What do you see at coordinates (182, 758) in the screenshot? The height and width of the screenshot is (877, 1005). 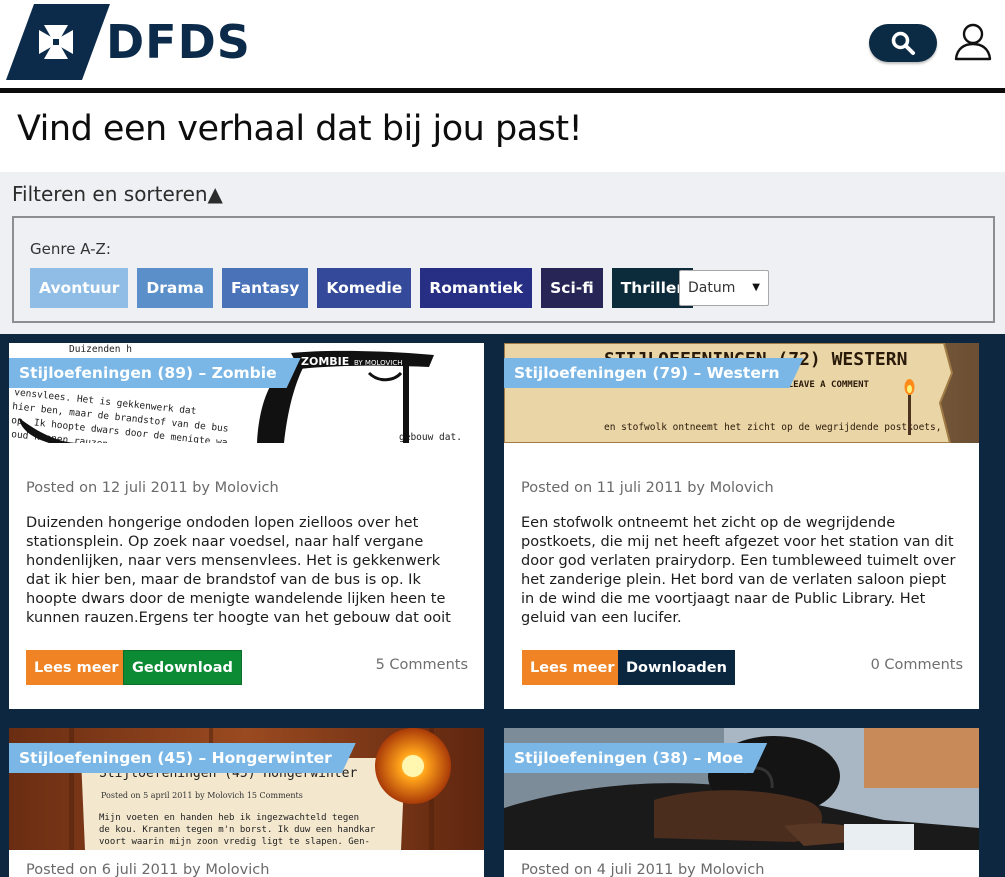 I see `story-title-tag: Stijloefeningen (45) – Hongerwinter` at bounding box center [182, 758].